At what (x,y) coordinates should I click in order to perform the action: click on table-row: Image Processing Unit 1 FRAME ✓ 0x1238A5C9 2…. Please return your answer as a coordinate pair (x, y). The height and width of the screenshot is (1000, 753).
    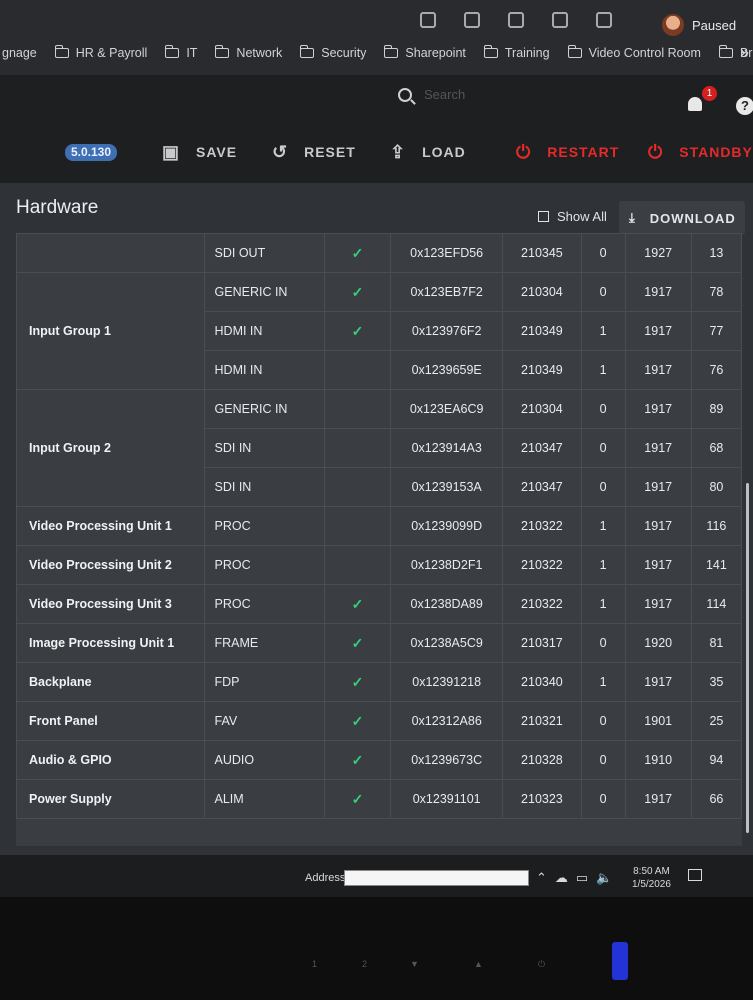
    Looking at the image, I should click on (379, 643).